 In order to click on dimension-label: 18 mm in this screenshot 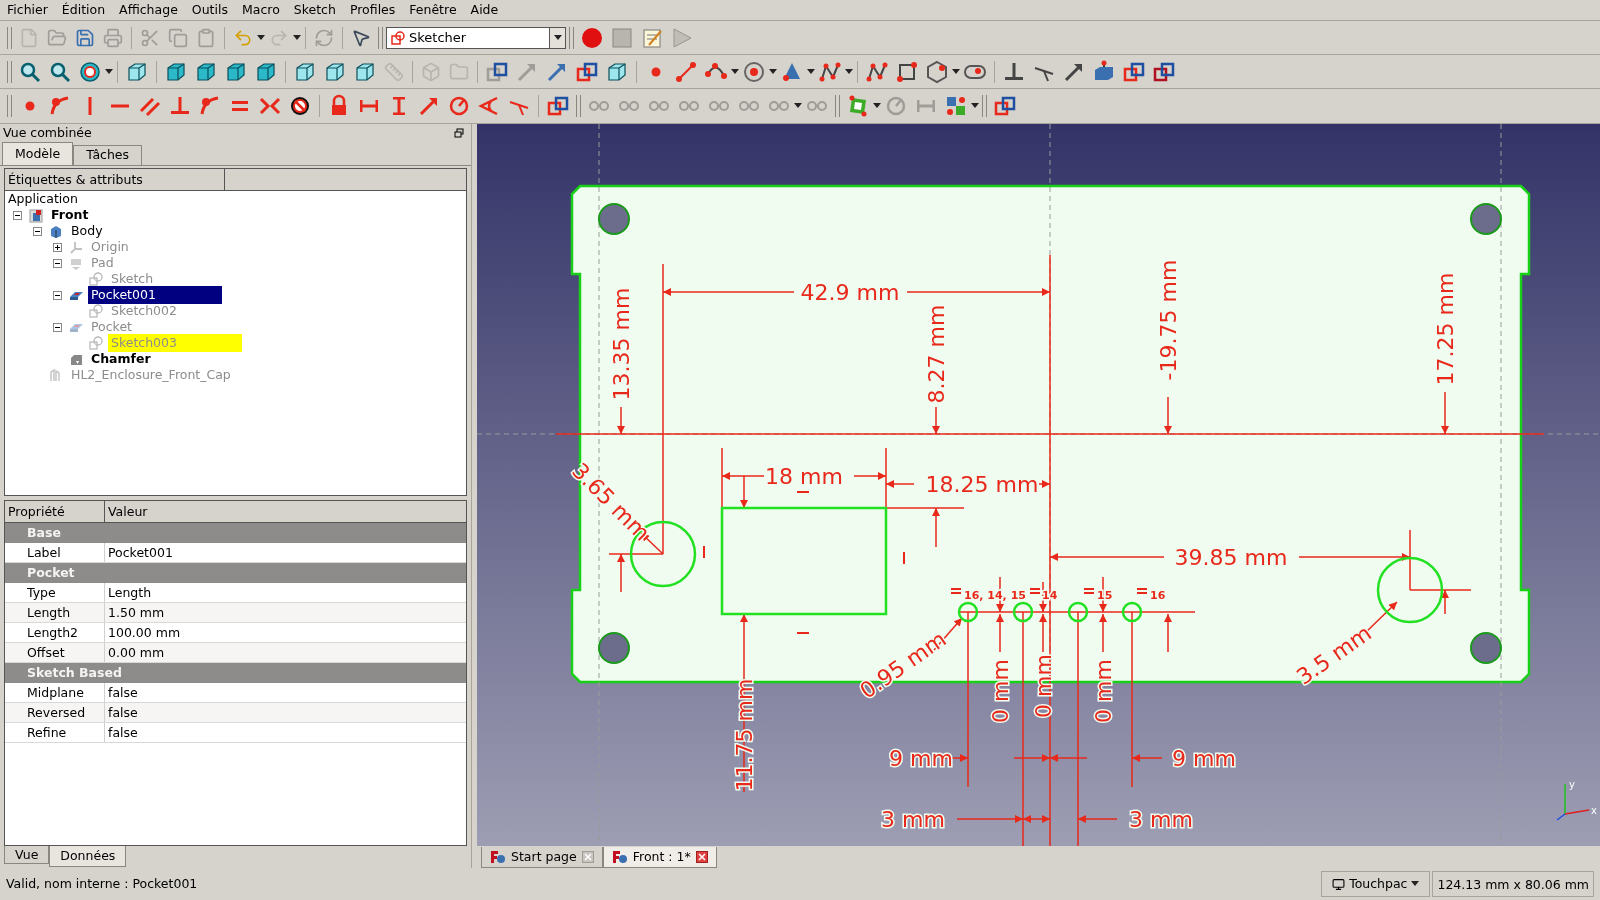, I will do `click(804, 476)`.